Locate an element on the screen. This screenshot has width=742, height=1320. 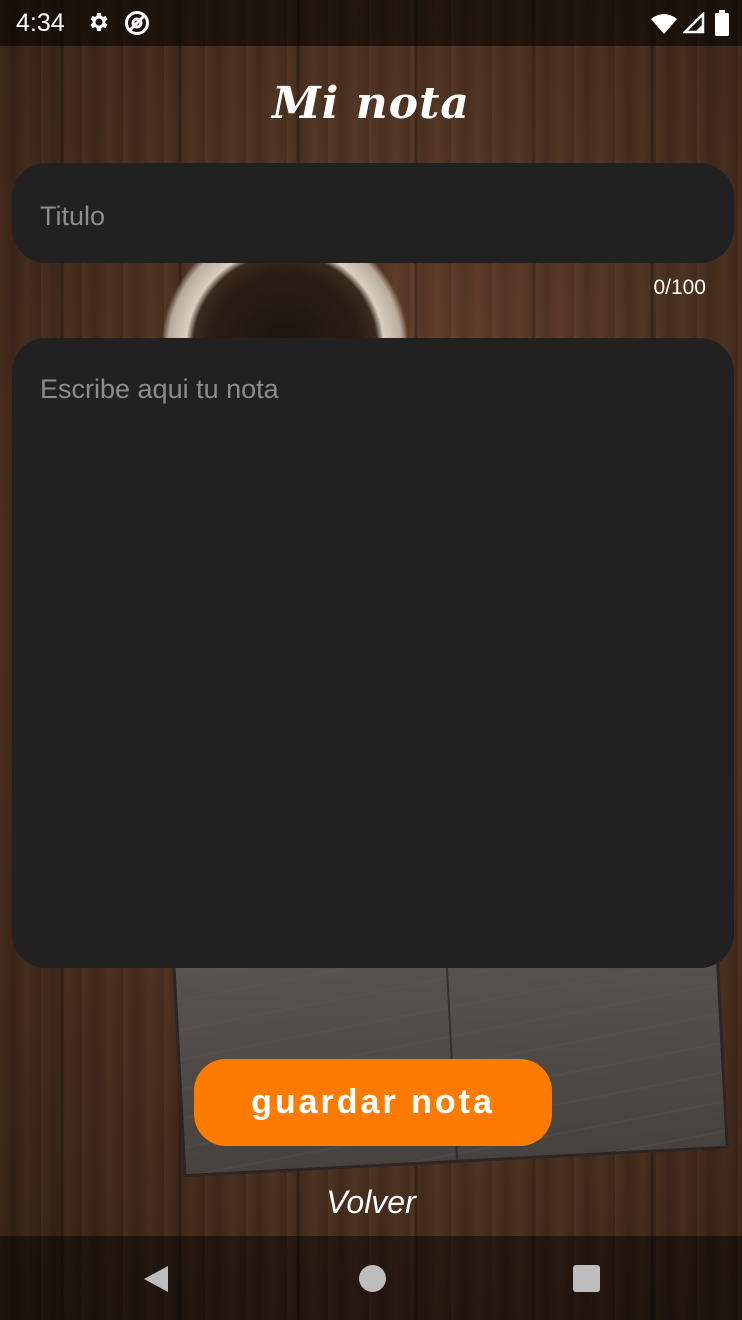
back-triangle-icon is located at coordinates (156, 1279).